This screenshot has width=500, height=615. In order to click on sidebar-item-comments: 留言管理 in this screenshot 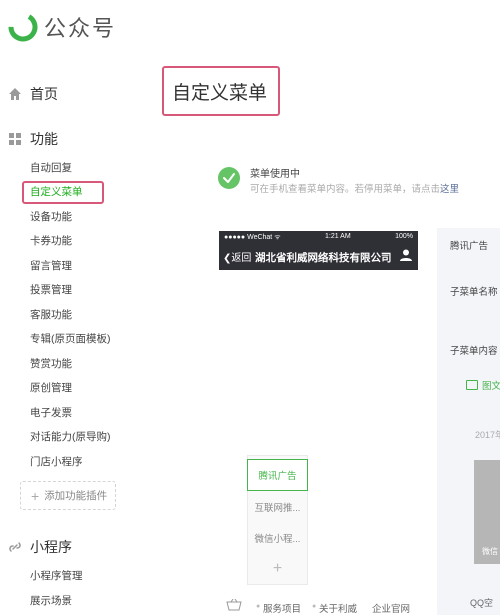, I will do `click(51, 266)`.